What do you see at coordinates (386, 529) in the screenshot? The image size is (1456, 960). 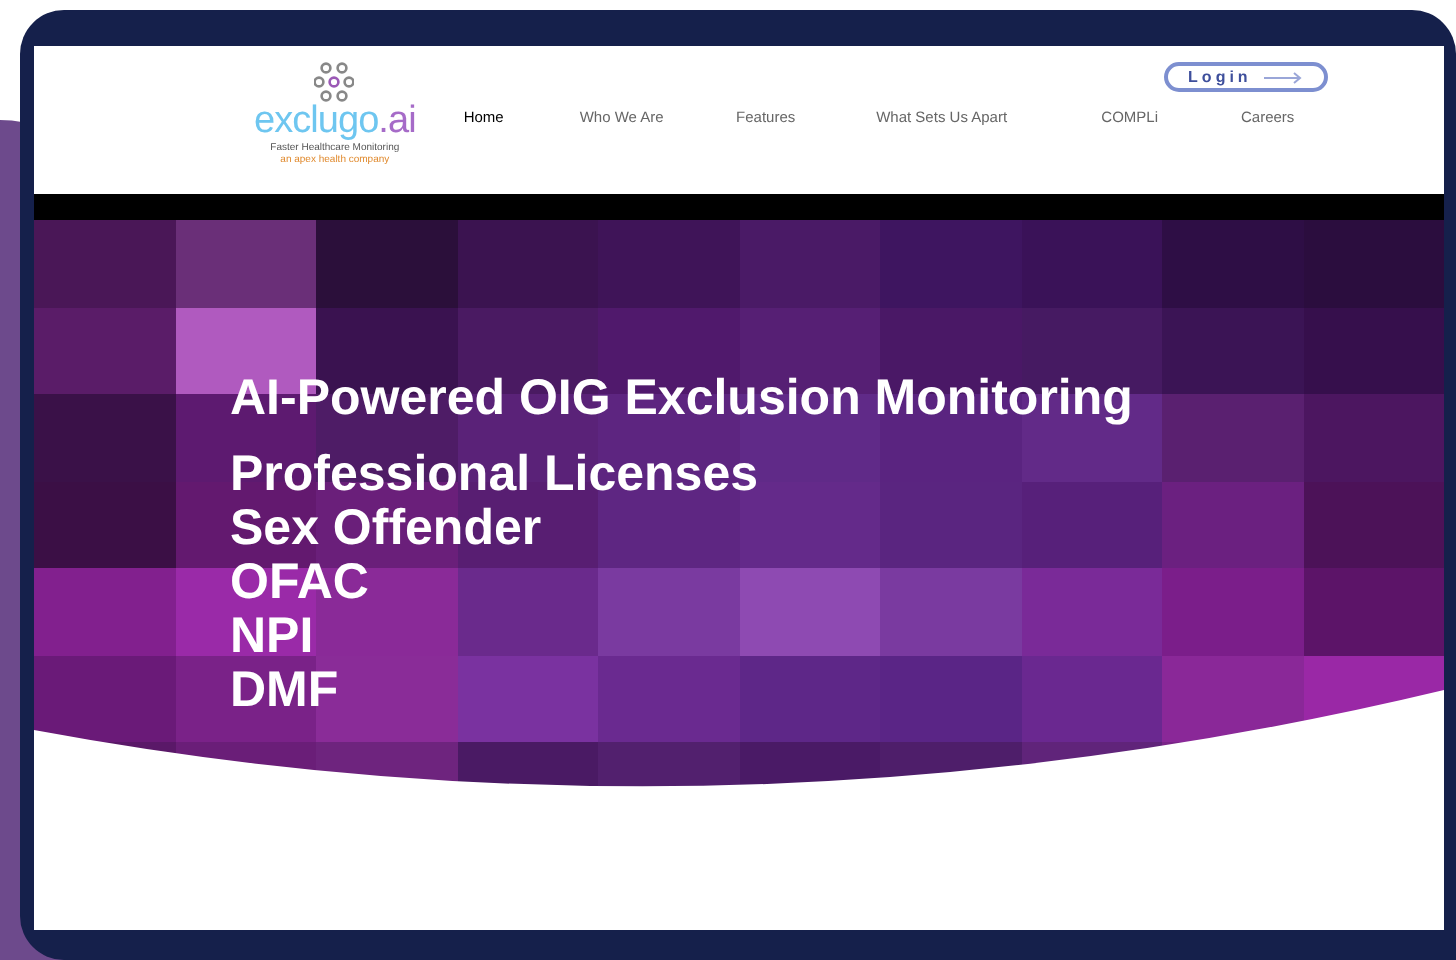 I see `hero-list-item: Sex Offender` at bounding box center [386, 529].